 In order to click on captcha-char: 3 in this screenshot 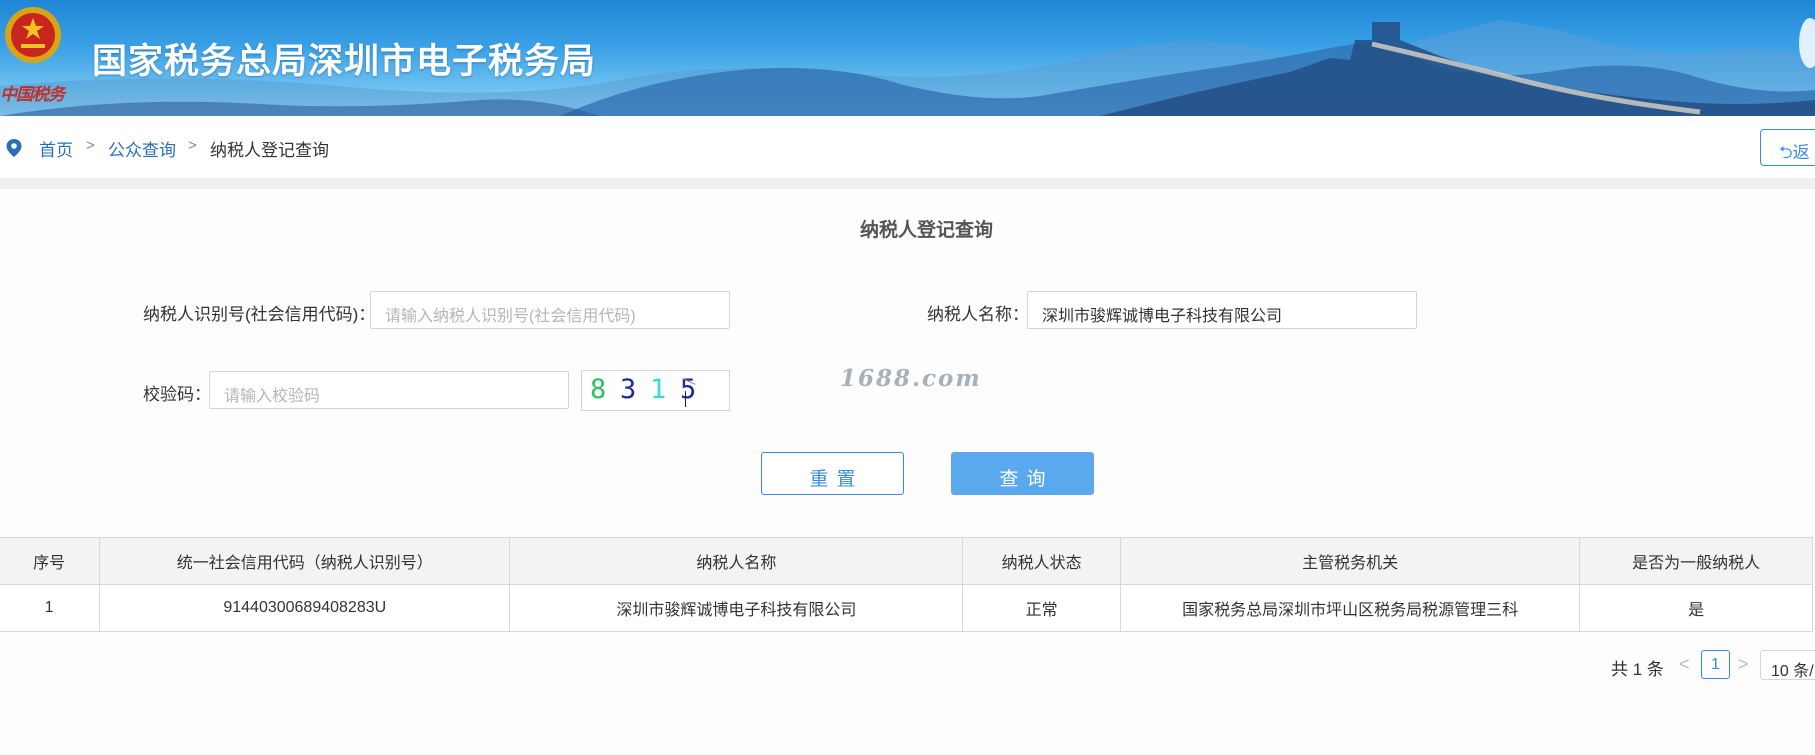, I will do `click(628, 389)`.